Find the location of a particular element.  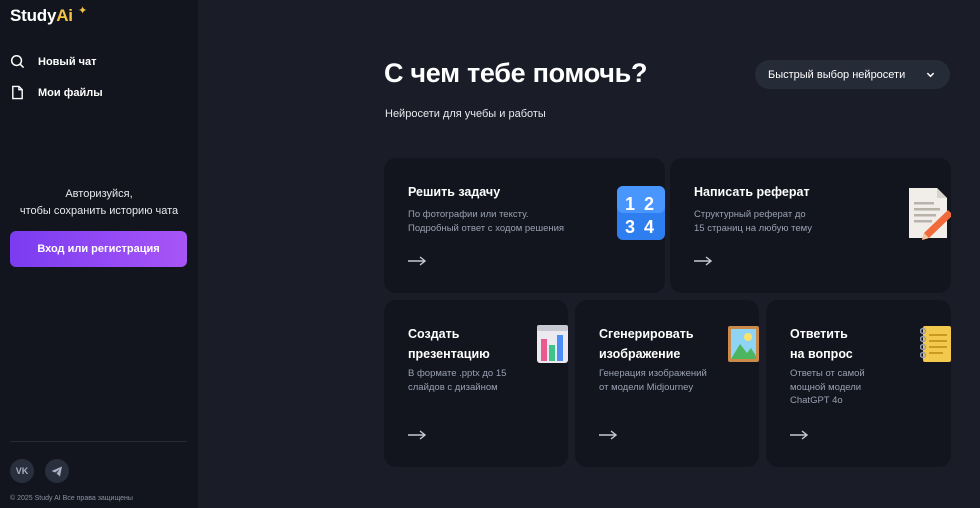

document-pencil-icon is located at coordinates (930, 214).